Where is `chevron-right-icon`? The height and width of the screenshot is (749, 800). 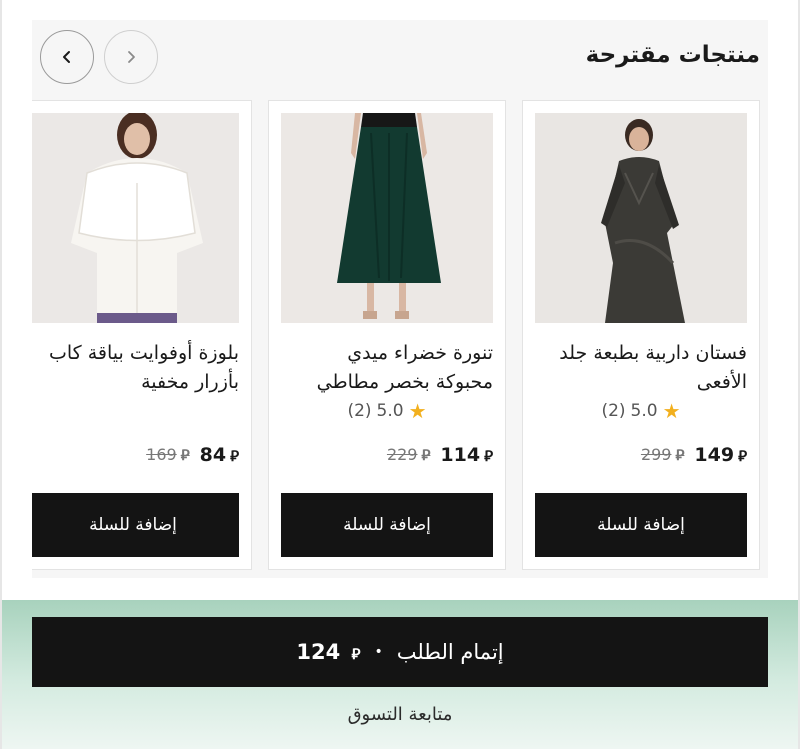 chevron-right-icon is located at coordinates (131, 57).